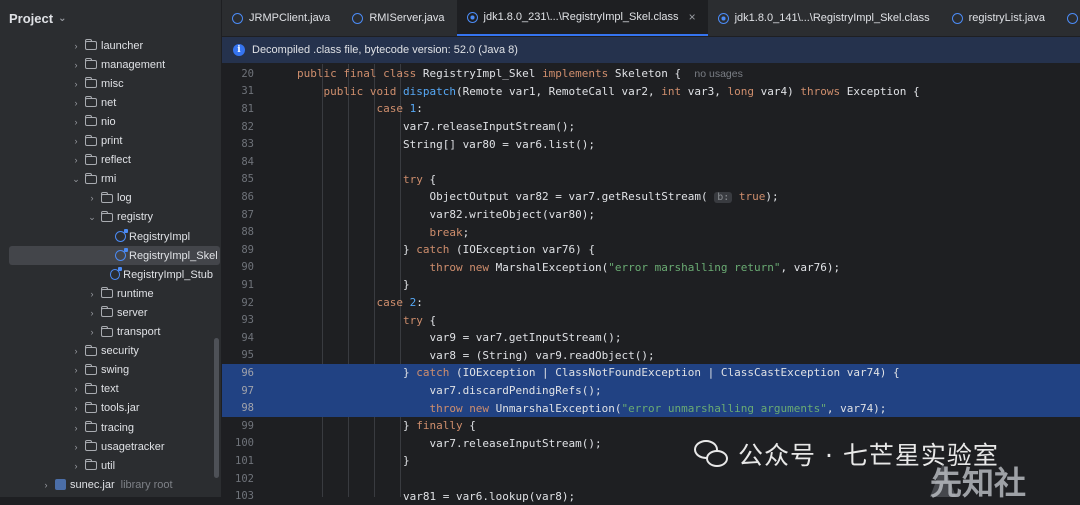 This screenshot has height=505, width=1080. What do you see at coordinates (106, 121) in the screenshot?
I see `tree-item-nio: › nio` at bounding box center [106, 121].